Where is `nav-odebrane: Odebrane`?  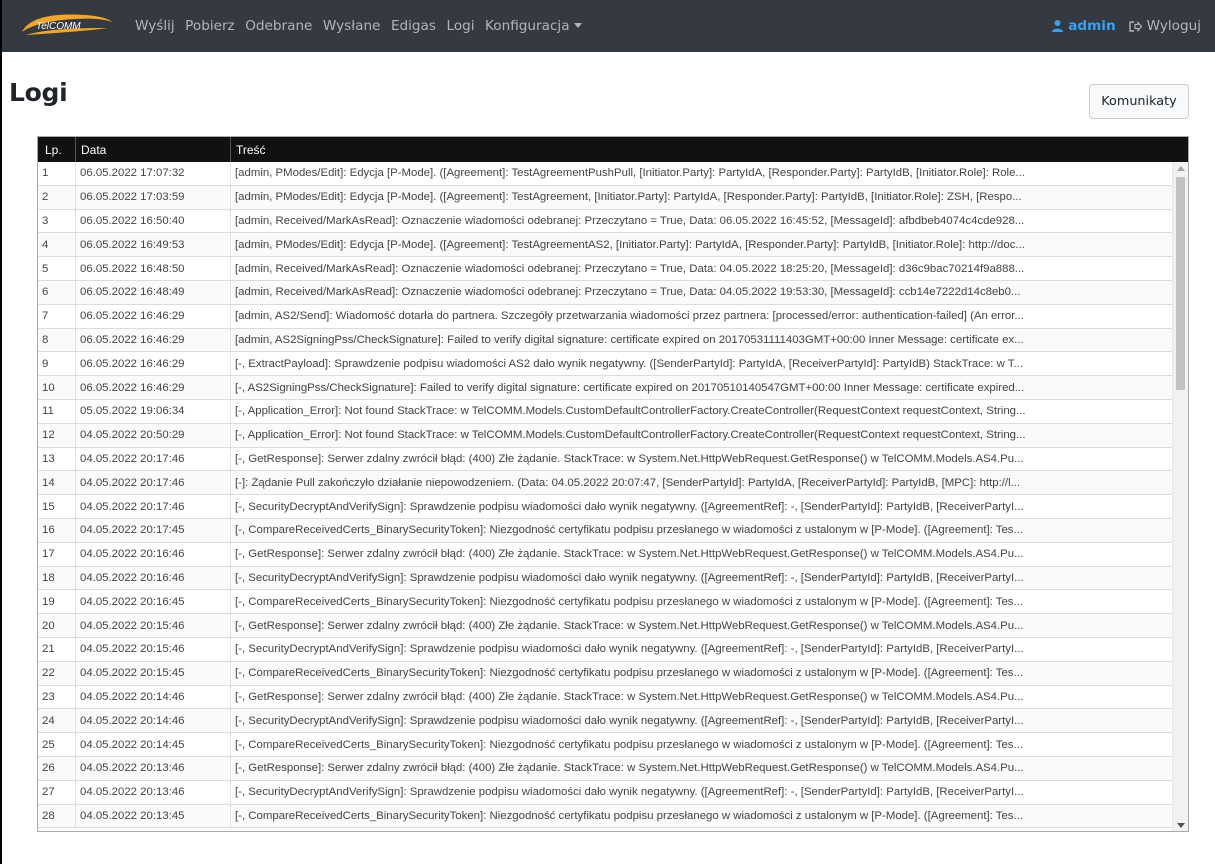
nav-odebrane: Odebrane is located at coordinates (278, 26).